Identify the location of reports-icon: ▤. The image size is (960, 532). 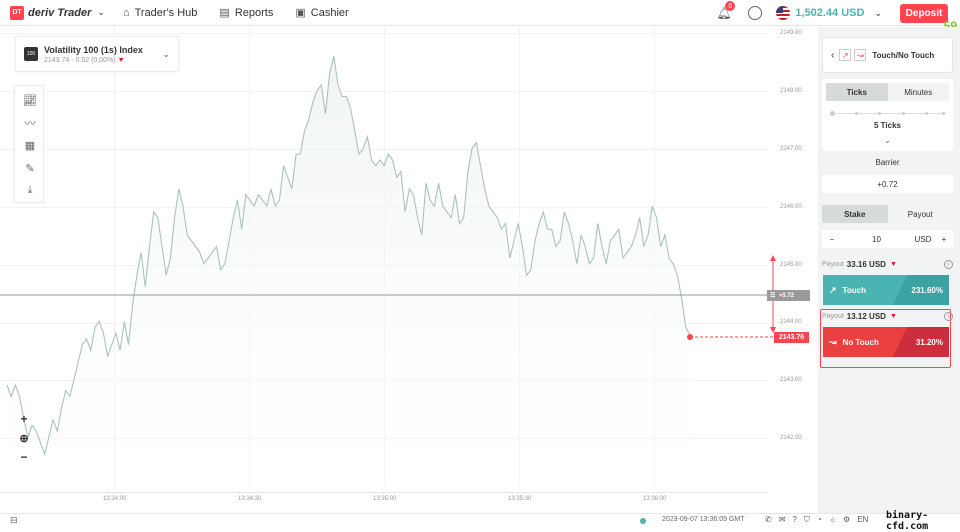
(224, 13).